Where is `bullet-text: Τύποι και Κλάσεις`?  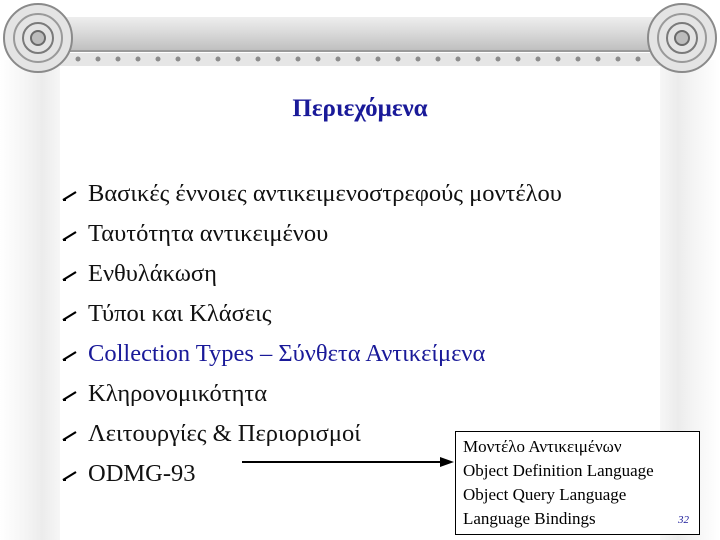 bullet-text: Τύποι και Κλάσεις is located at coordinates (180, 313).